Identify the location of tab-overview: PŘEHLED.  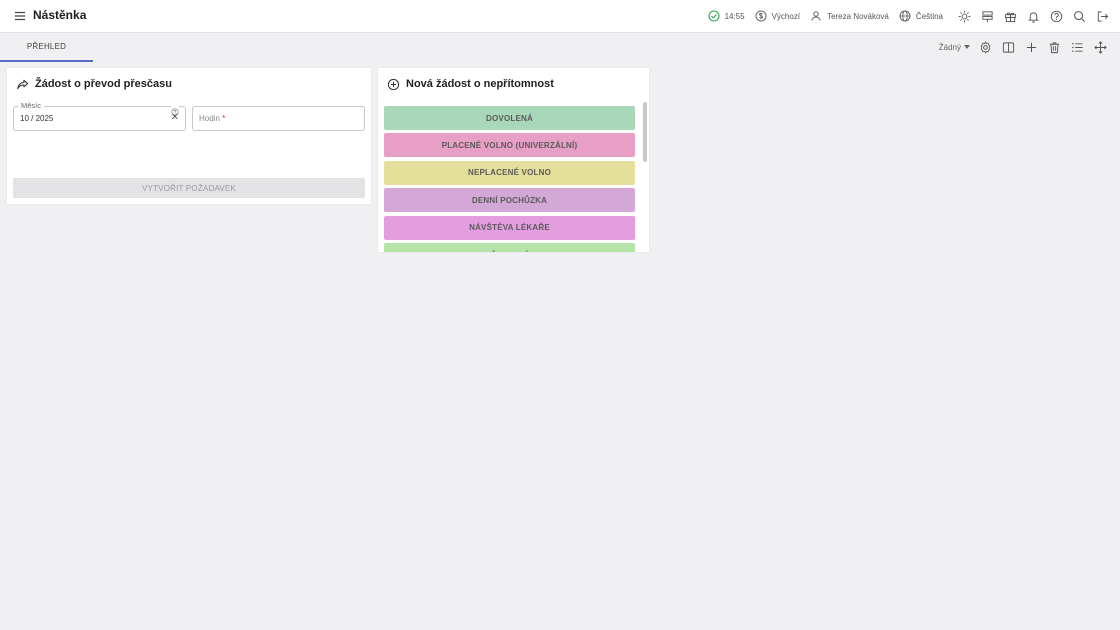
(46, 47).